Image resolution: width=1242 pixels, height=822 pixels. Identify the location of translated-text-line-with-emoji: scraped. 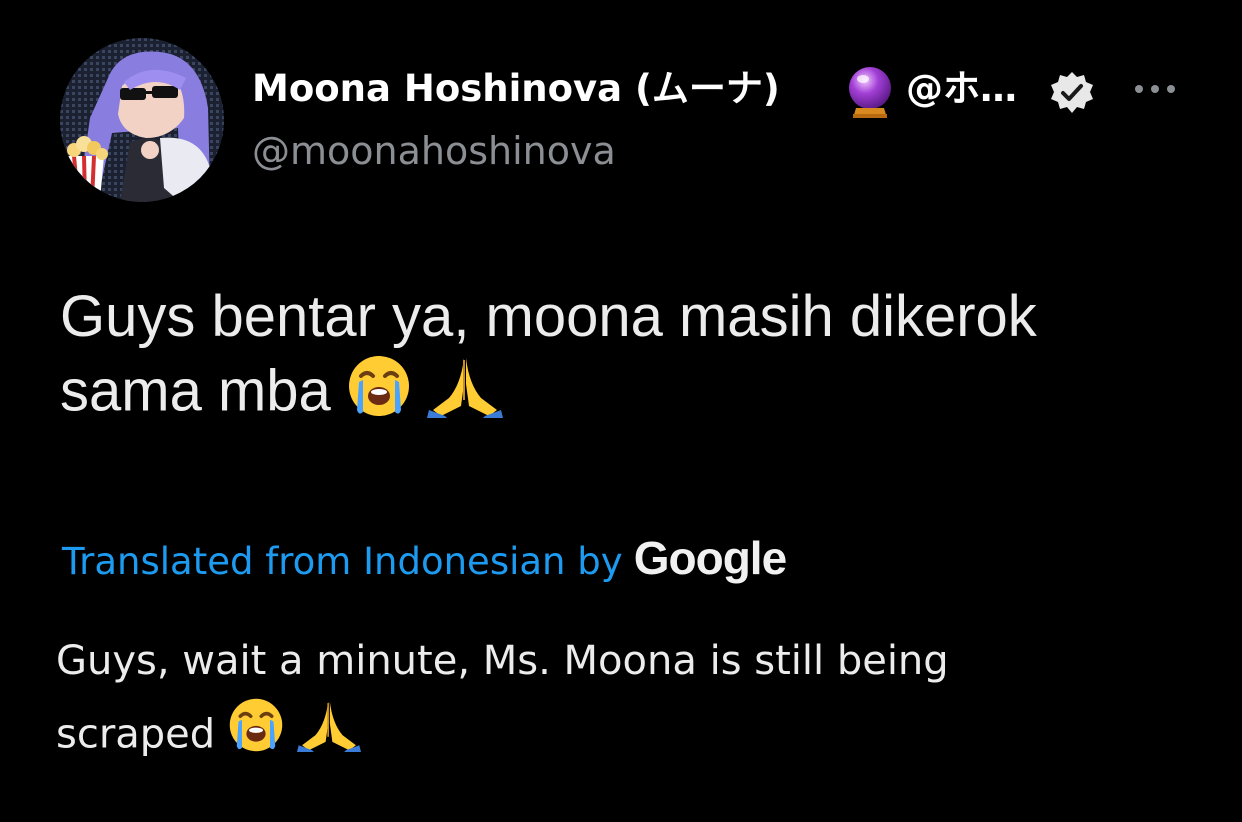
(626, 736).